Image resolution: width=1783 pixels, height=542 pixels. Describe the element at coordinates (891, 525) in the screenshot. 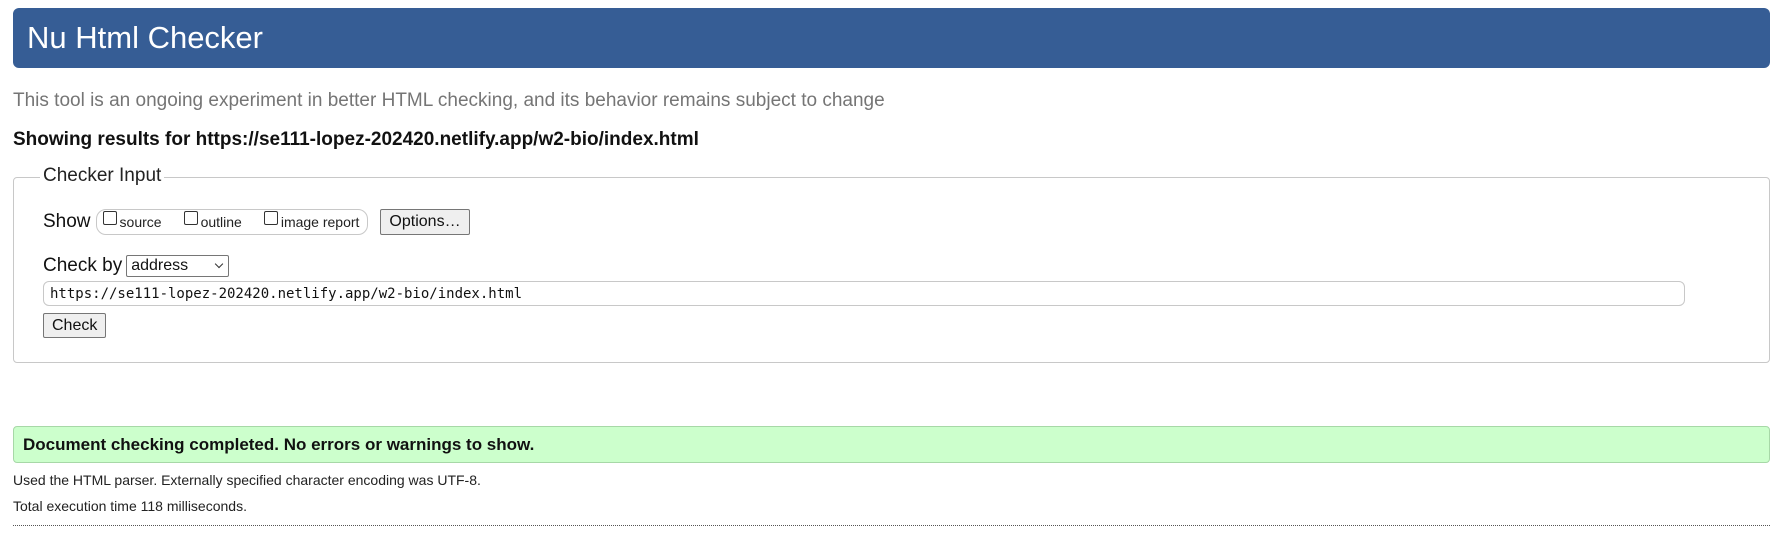

I see `dotted-divider` at that location.